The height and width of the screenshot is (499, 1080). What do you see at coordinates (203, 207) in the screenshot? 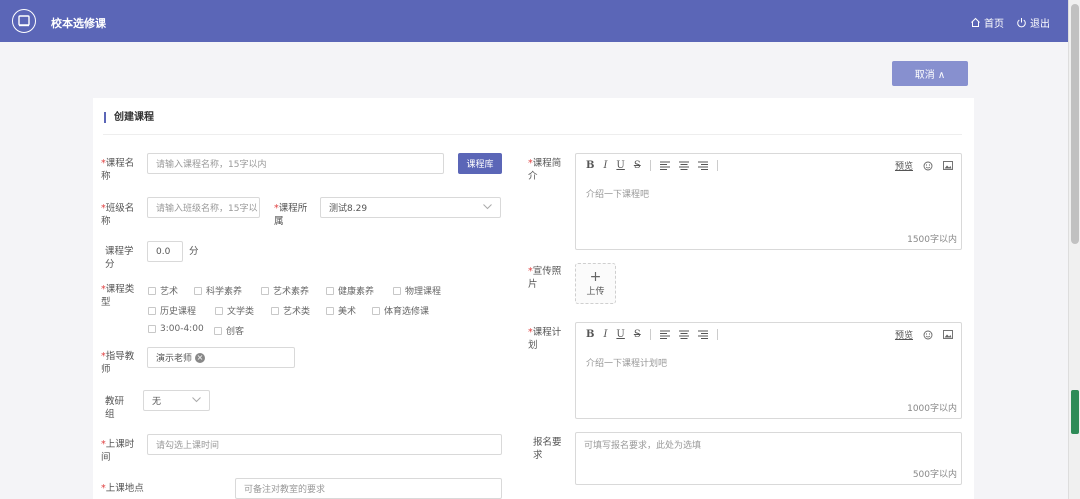
I see `class-name-input: 请输入班级名称，15字以` at bounding box center [203, 207].